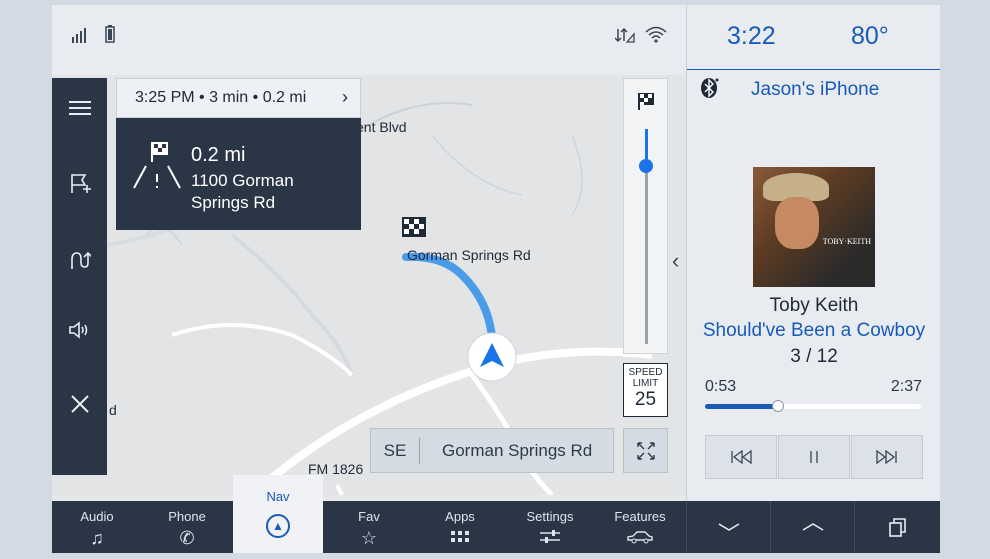 The height and width of the screenshot is (559, 990). Describe the element at coordinates (517, 450) in the screenshot. I see `current-road-name: Gorman Springs Rd` at that location.